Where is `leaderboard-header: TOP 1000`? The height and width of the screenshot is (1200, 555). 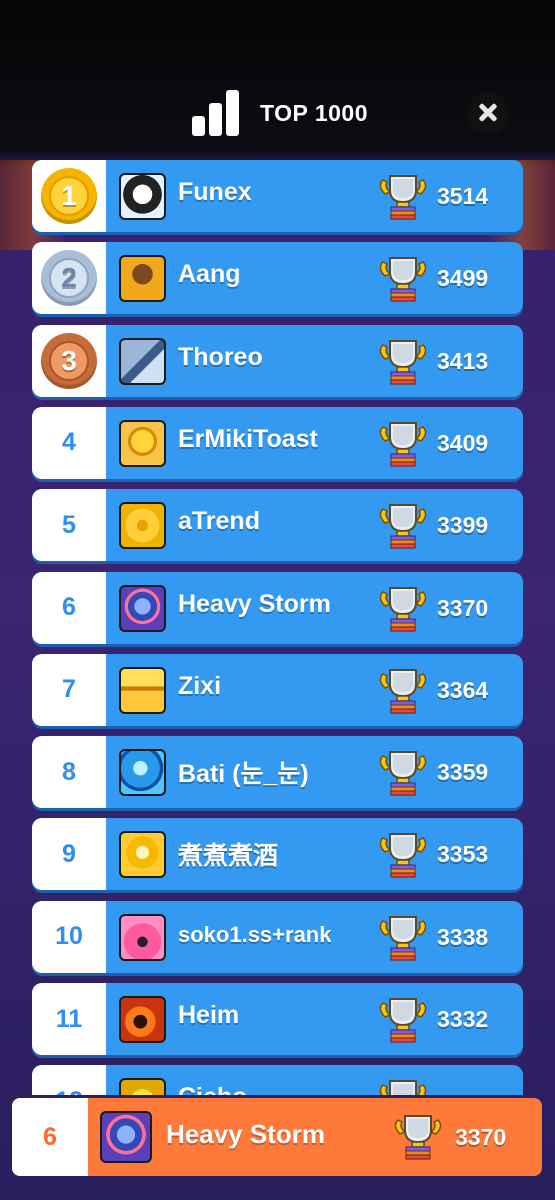
leaderboard-header: TOP 1000 is located at coordinates (277, 115).